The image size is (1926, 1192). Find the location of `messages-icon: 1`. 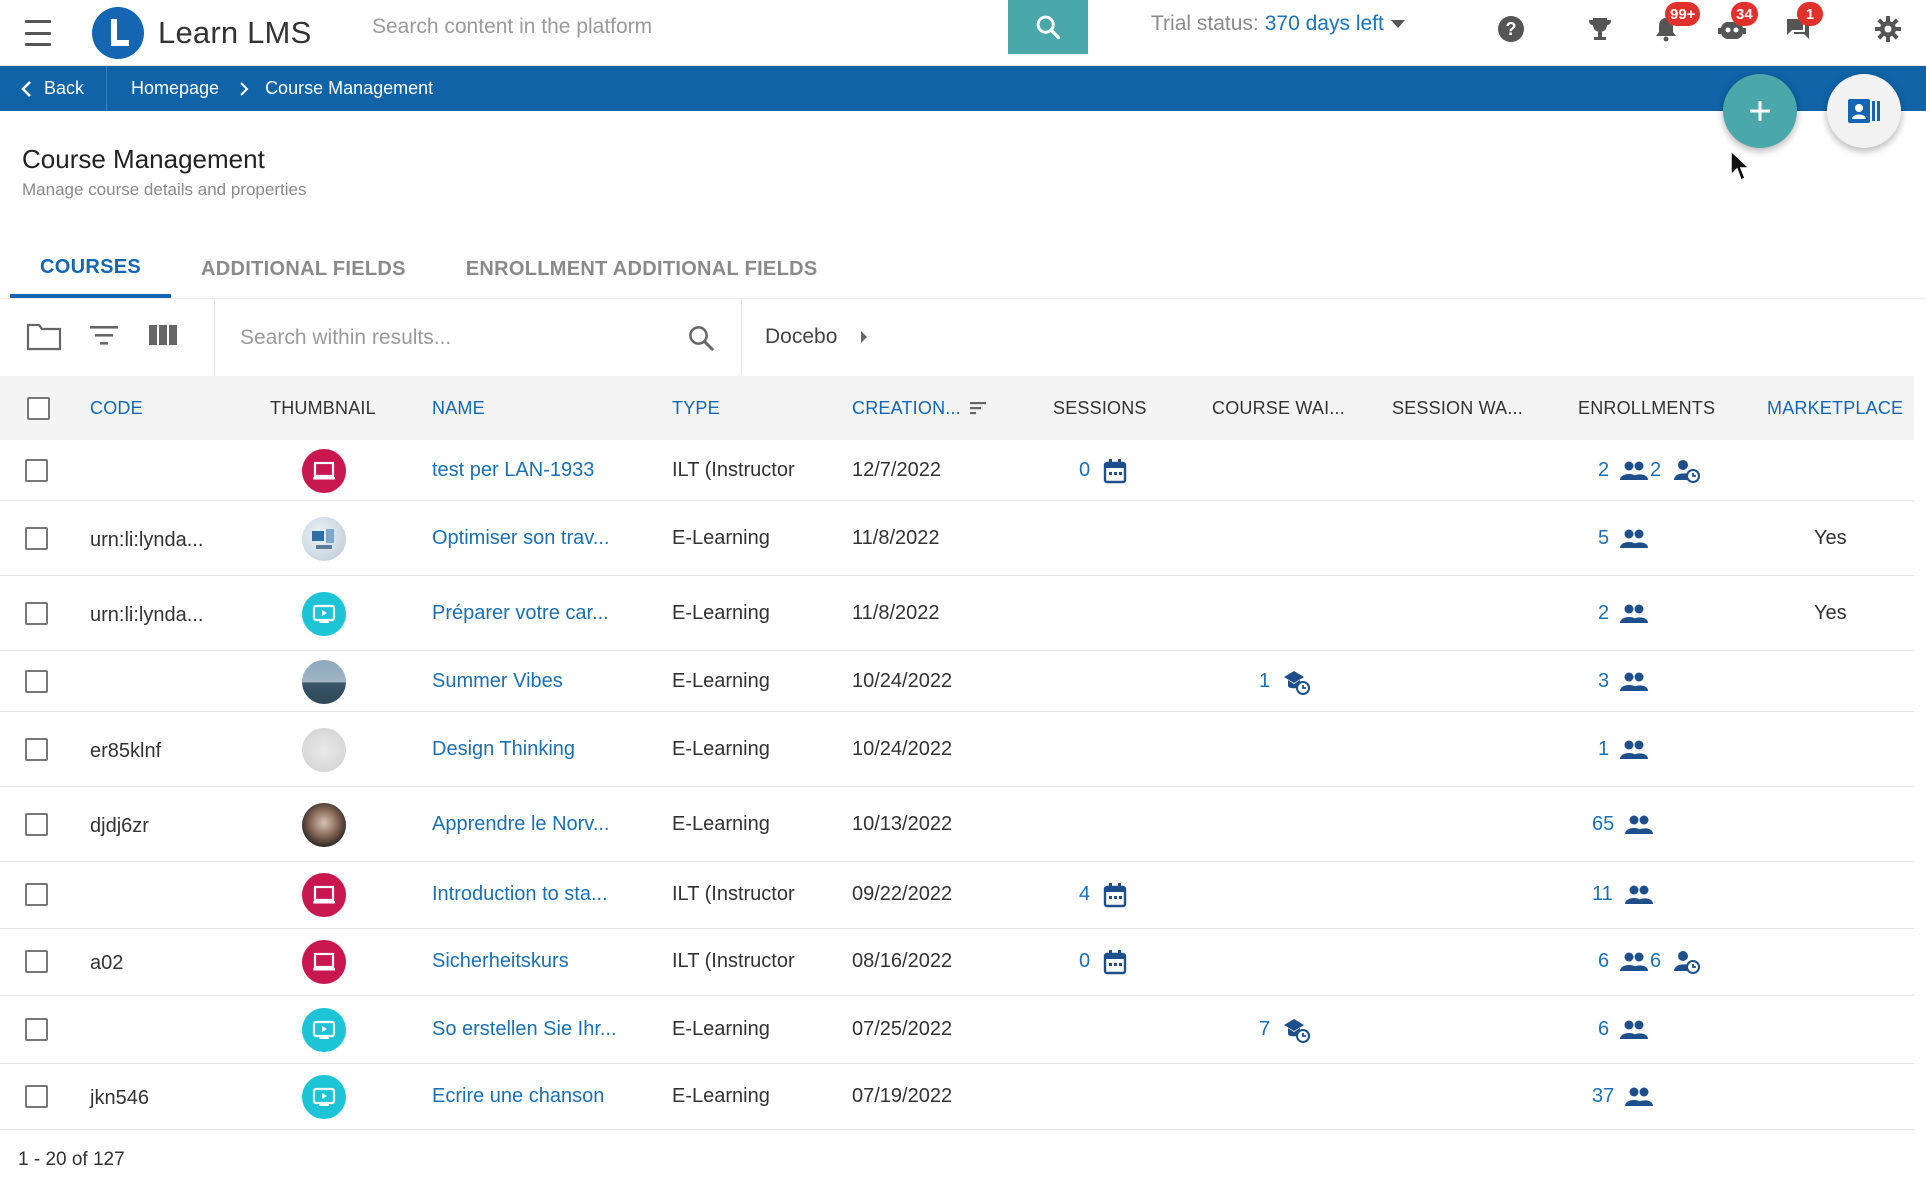

messages-icon: 1 is located at coordinates (1802, 24).